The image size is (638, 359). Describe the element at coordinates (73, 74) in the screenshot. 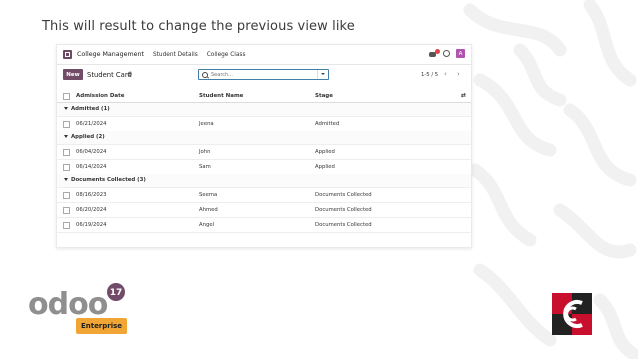

I see `new-button: New` at that location.